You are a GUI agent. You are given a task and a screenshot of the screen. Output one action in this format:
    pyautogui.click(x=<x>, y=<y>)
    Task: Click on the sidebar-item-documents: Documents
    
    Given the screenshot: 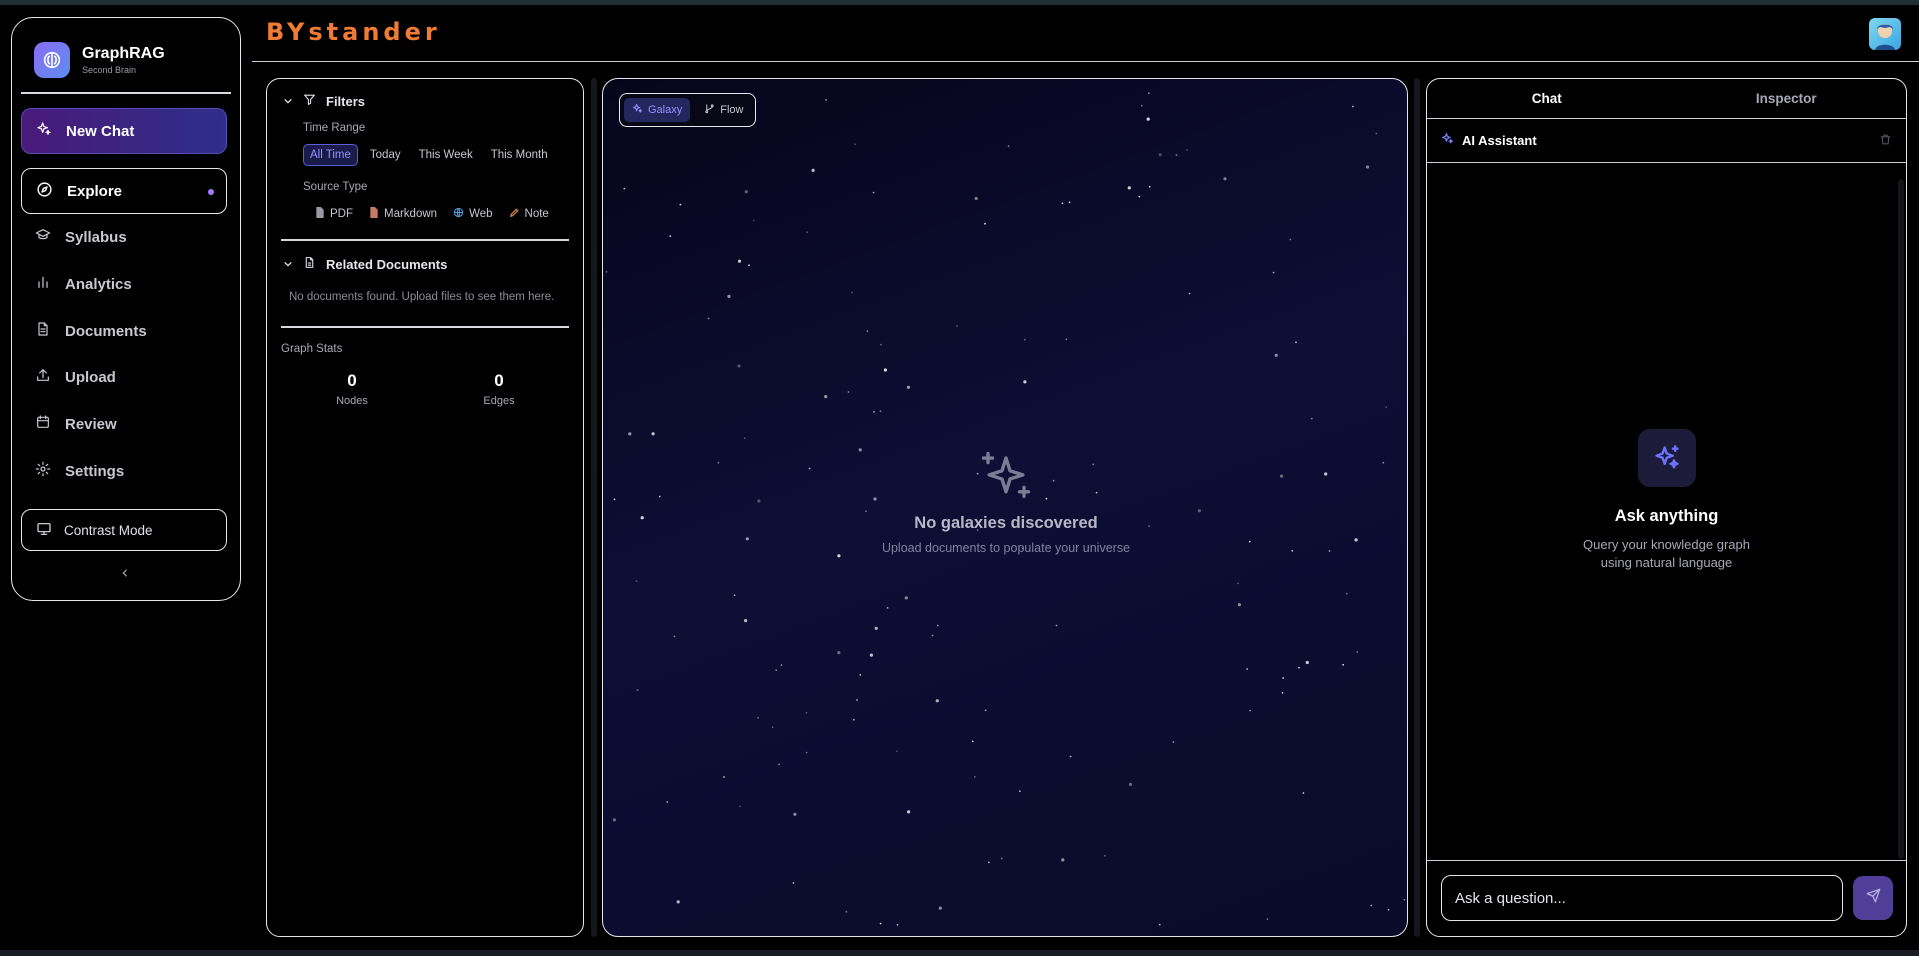 What is the action you would take?
    pyautogui.click(x=124, y=331)
    